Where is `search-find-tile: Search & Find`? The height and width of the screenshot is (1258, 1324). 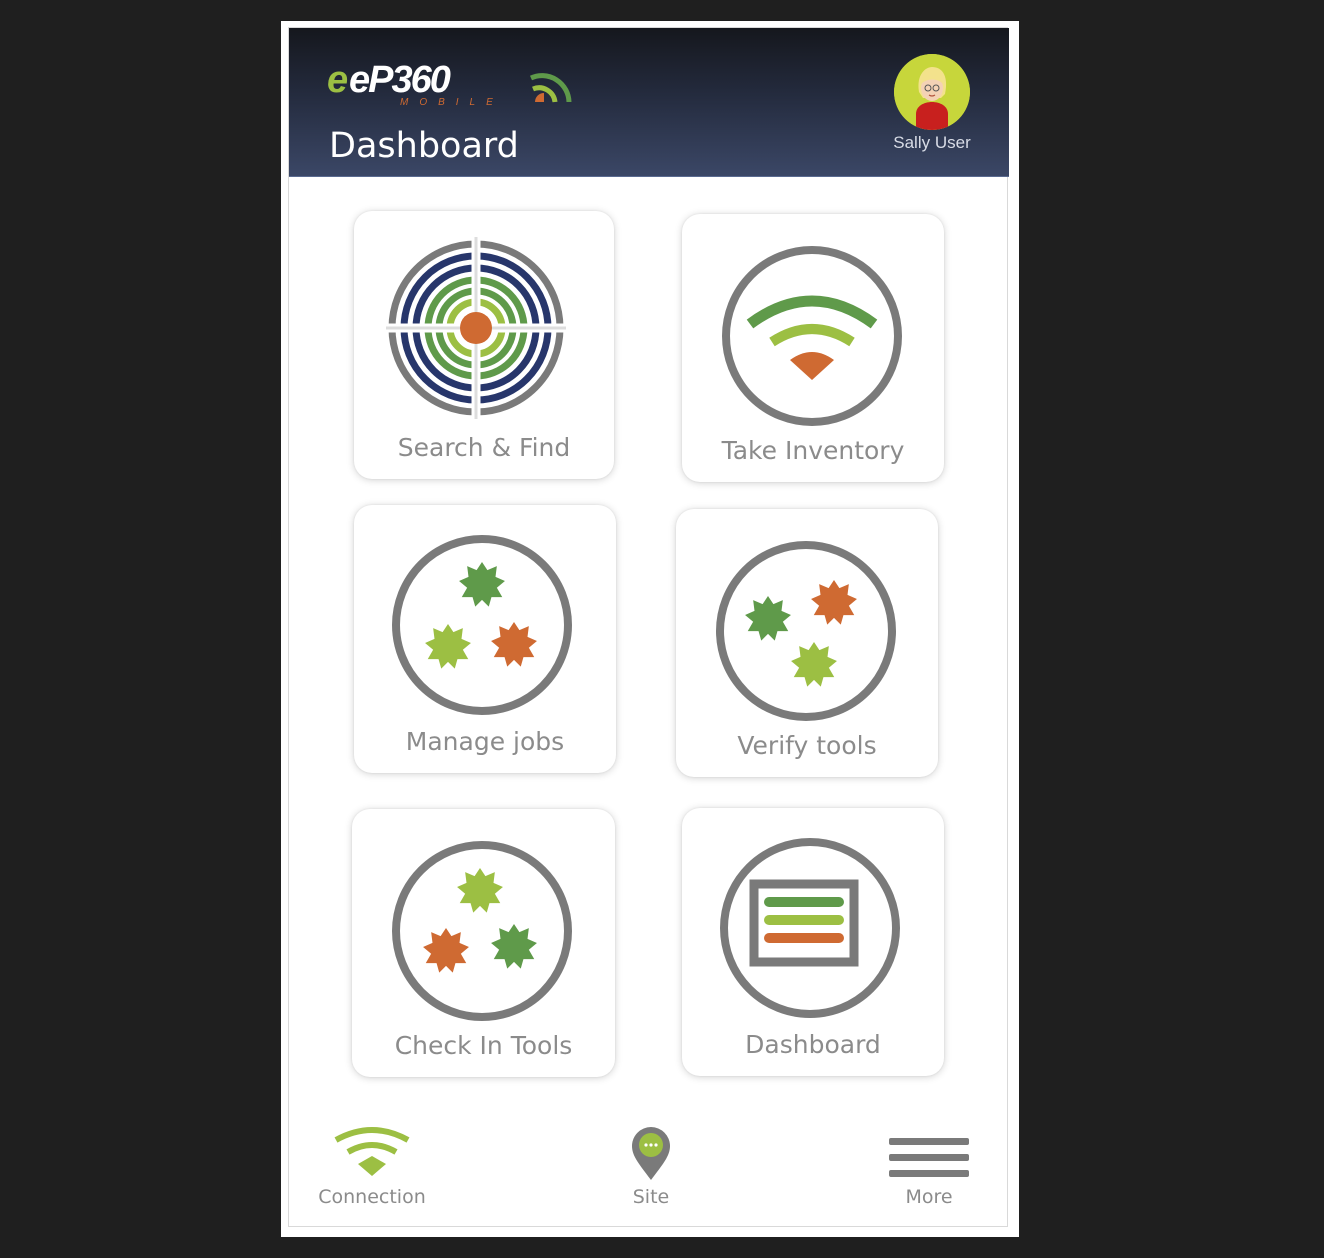
search-find-tile: Search & Find is located at coordinates (484, 345).